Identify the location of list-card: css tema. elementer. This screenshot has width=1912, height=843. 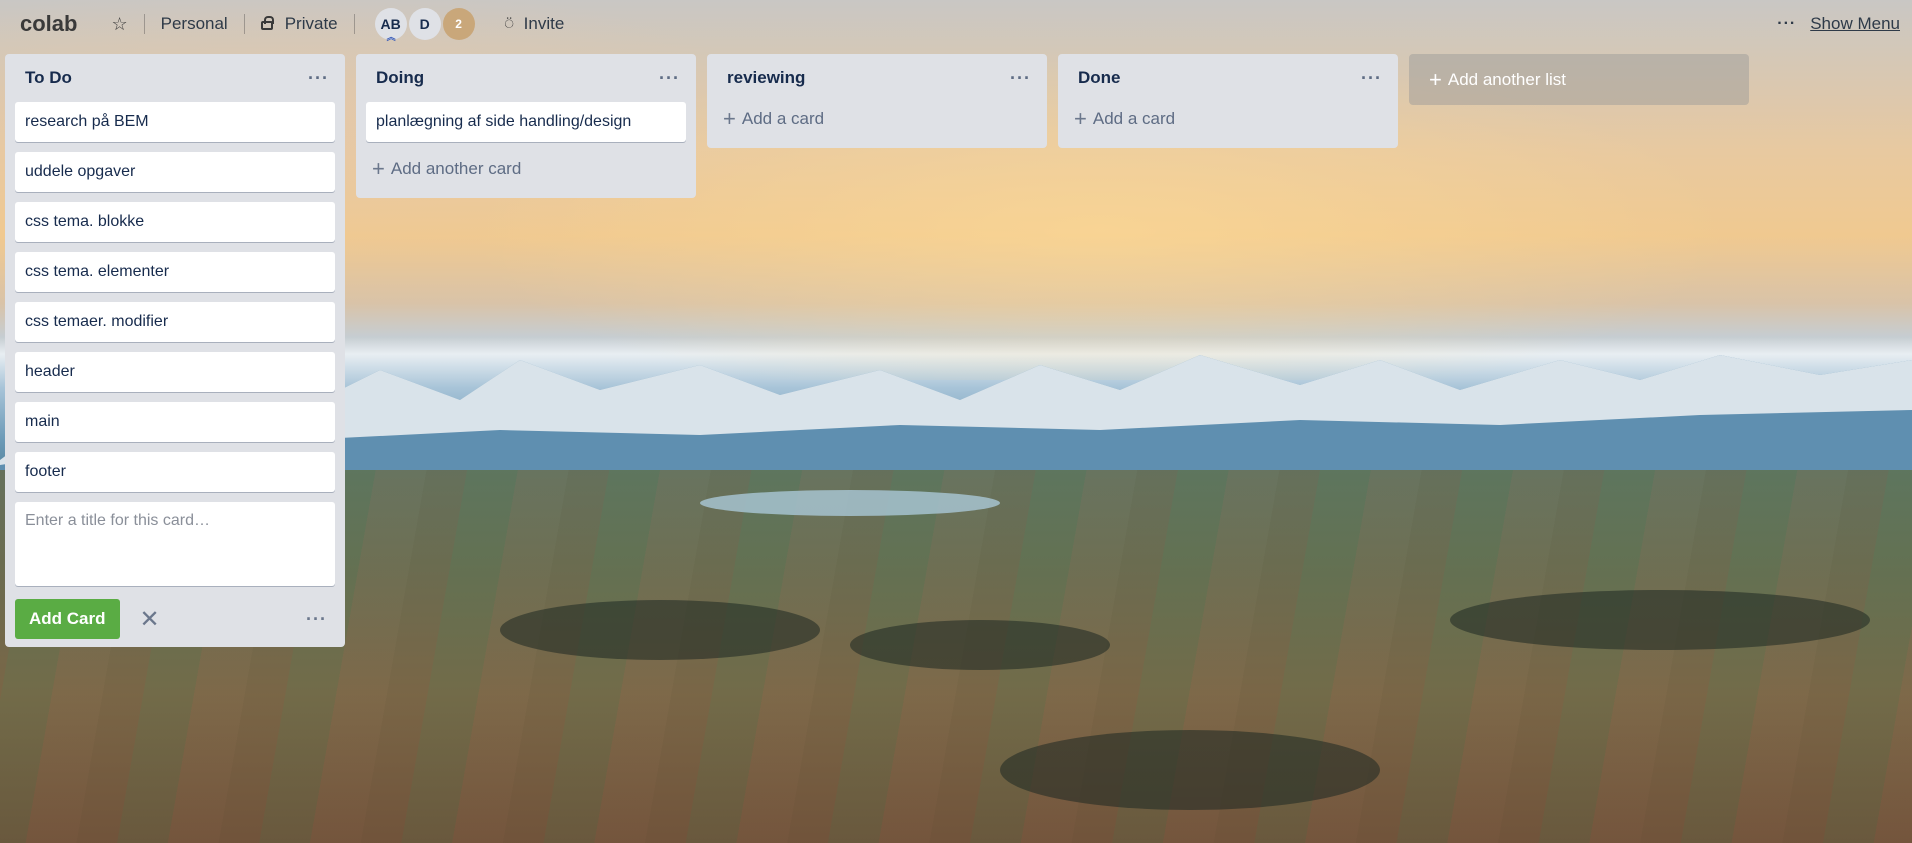
(175, 272).